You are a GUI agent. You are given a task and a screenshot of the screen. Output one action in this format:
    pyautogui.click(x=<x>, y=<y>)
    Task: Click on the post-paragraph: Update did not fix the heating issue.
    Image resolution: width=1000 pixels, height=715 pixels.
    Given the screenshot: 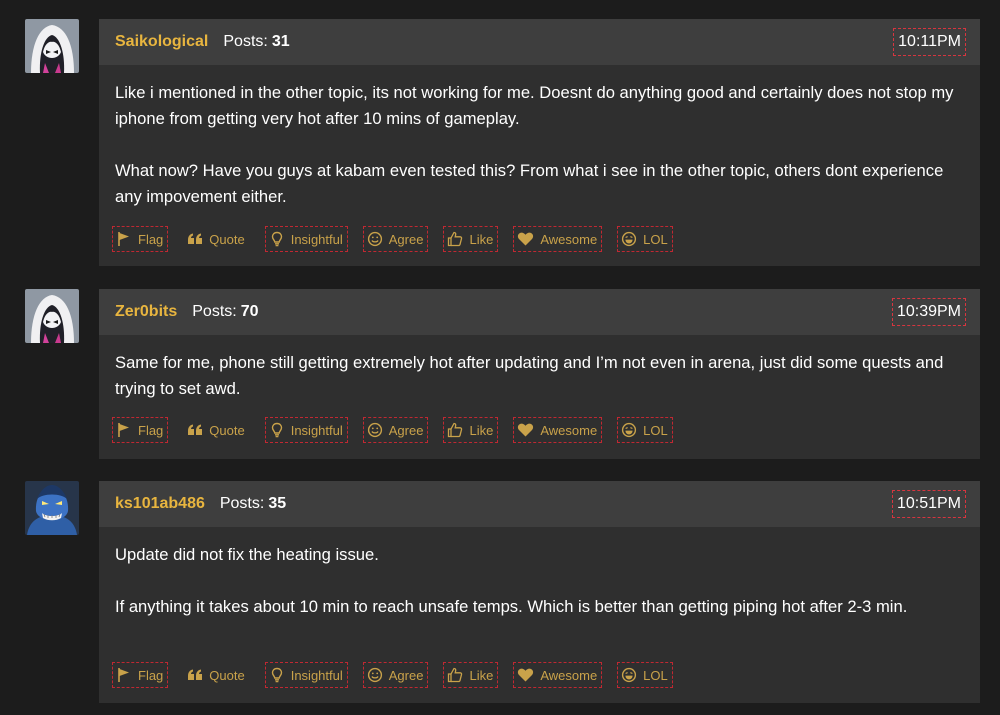 What is the action you would take?
    pyautogui.click(x=247, y=554)
    